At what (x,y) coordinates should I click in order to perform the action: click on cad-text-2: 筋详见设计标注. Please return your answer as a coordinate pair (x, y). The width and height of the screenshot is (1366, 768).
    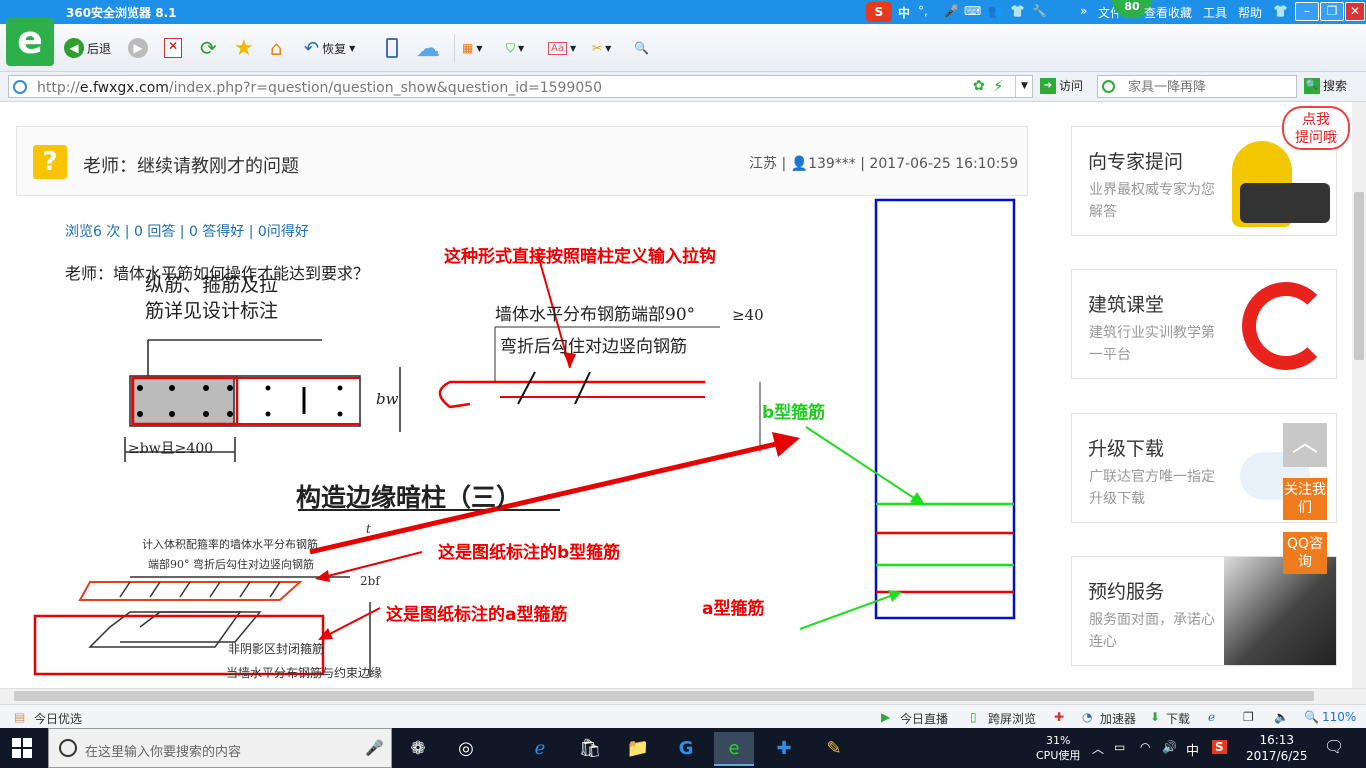
    Looking at the image, I should click on (212, 311).